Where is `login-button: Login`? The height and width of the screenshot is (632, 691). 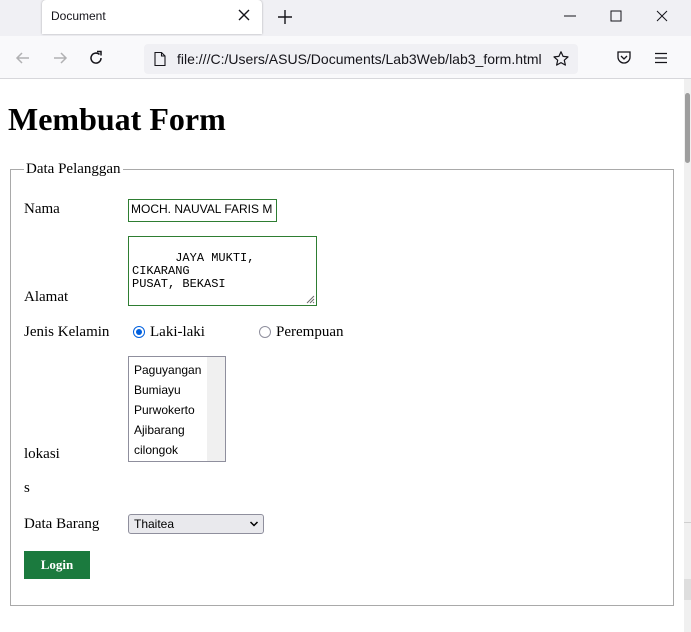
login-button: Login is located at coordinates (57, 565).